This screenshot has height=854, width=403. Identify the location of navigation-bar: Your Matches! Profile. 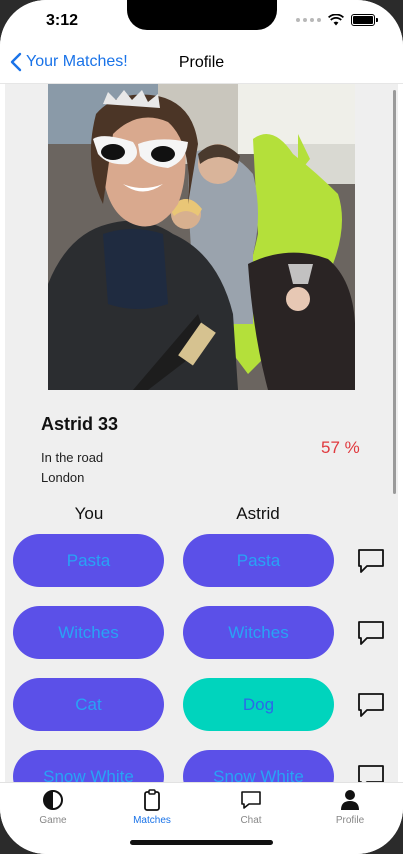
(201, 64).